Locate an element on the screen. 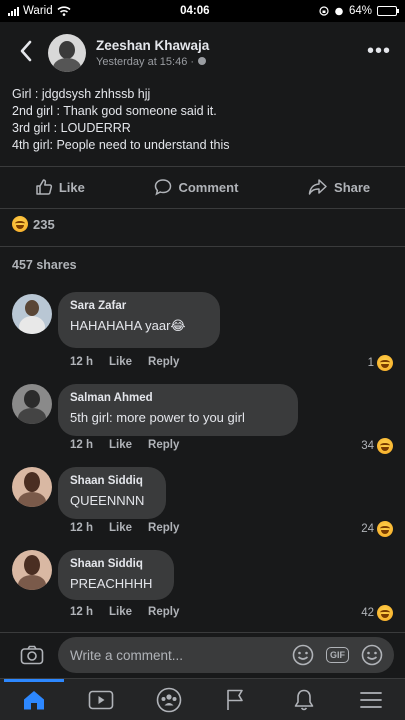  comment-text: PREACHHHH is located at coordinates (111, 583).